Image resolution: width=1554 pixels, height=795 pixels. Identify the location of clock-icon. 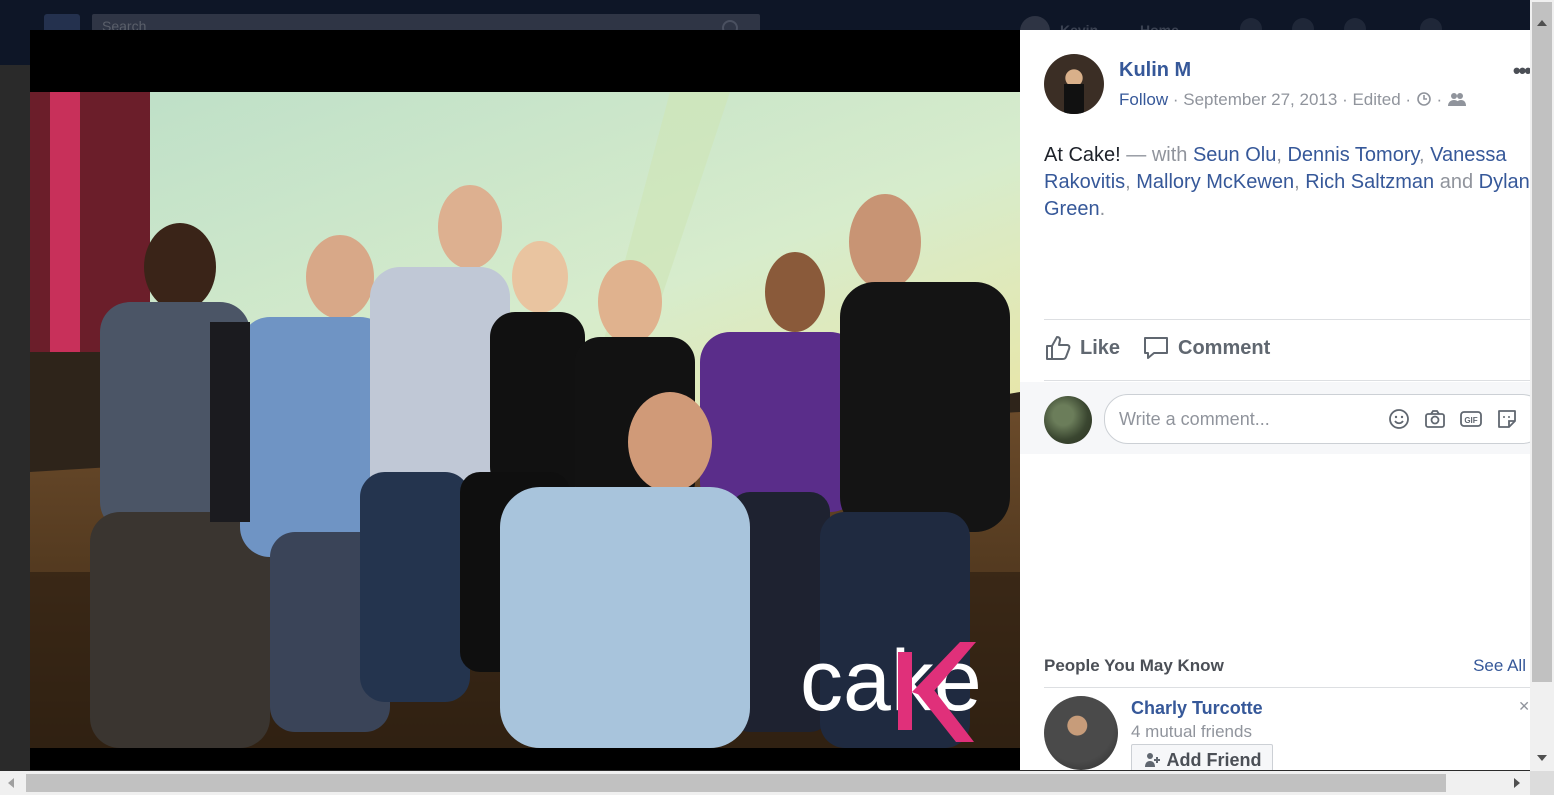
(1424, 99).